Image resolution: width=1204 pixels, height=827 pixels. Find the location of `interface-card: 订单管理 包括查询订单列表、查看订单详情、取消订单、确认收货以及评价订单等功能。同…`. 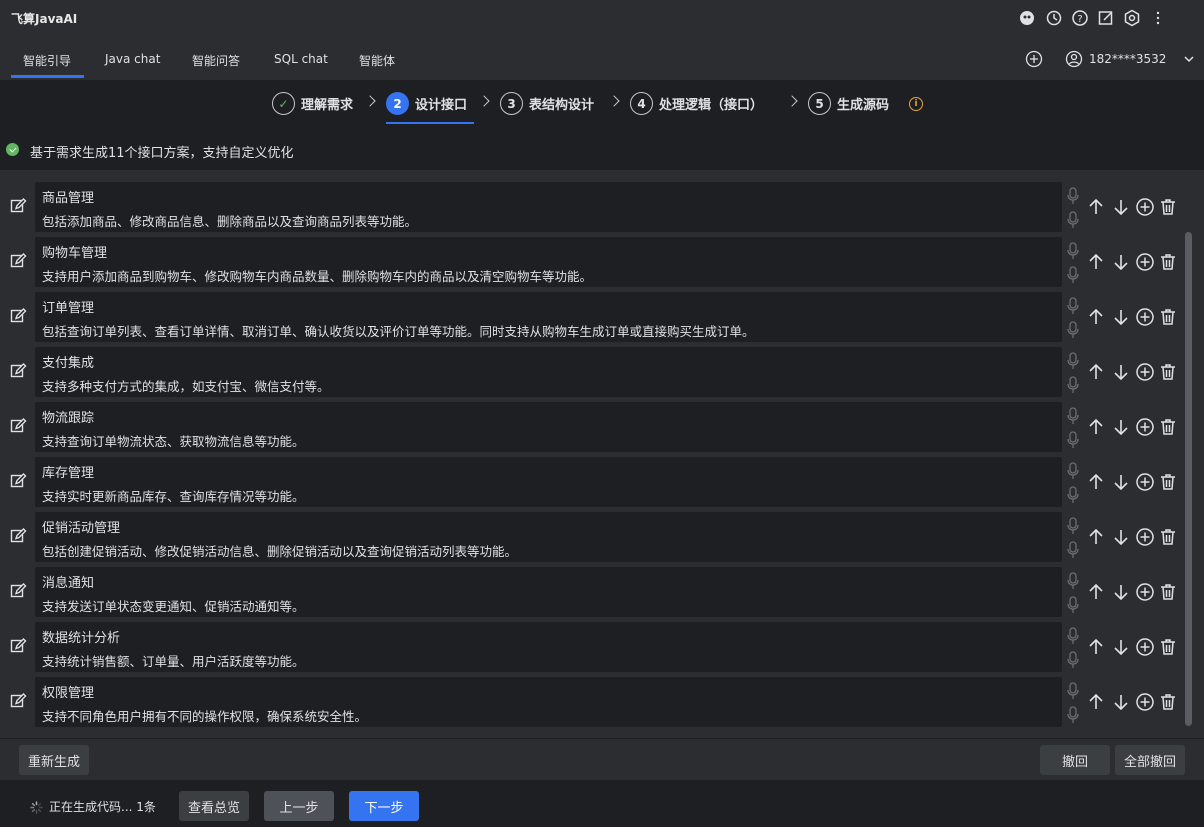

interface-card: 订单管理 包括查询订单列表、查看订单详情、取消订单、确认收货以及评价订单等功能。同… is located at coordinates (548, 317).